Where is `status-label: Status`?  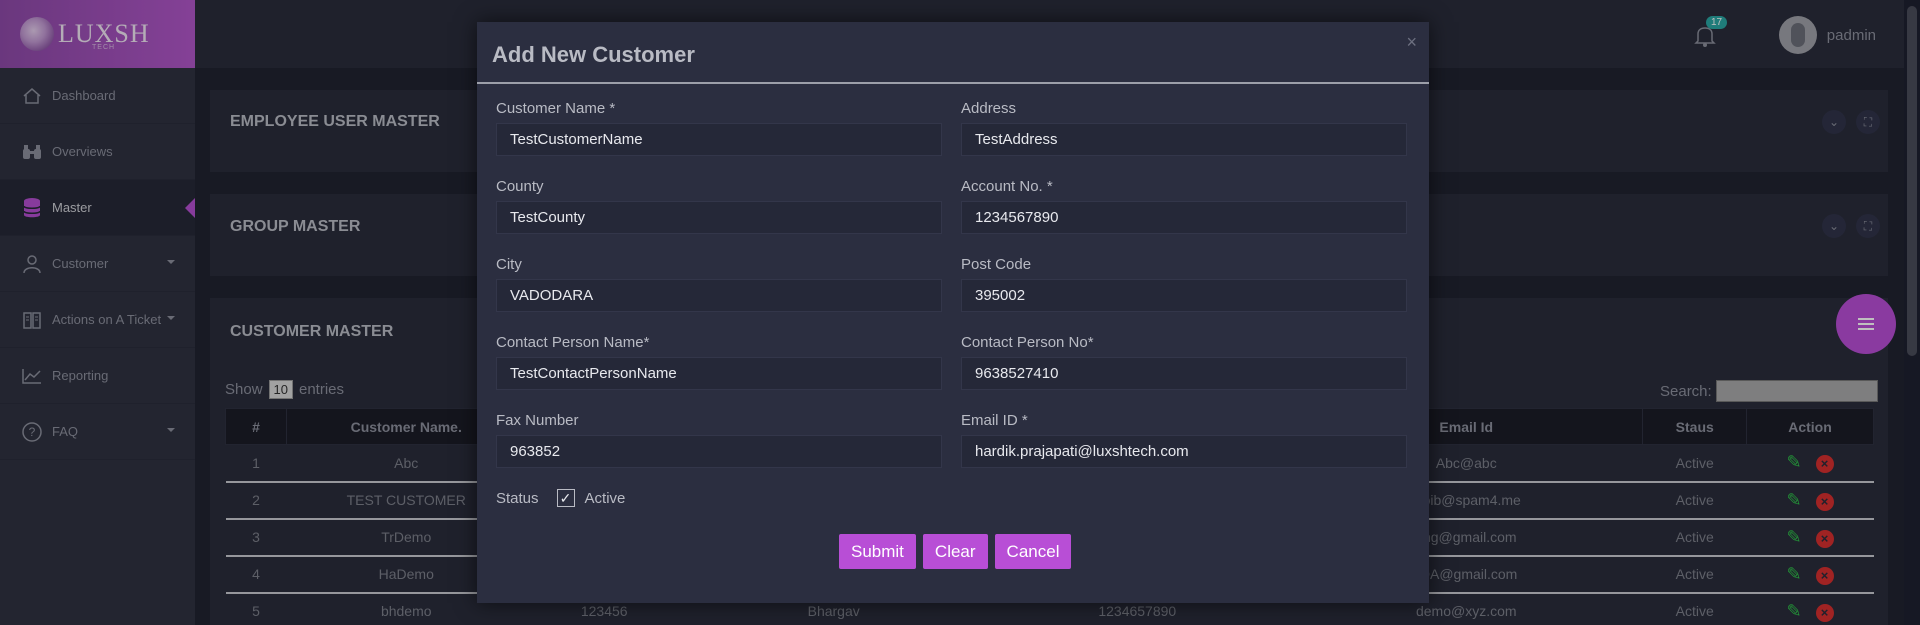 status-label: Status is located at coordinates (517, 498).